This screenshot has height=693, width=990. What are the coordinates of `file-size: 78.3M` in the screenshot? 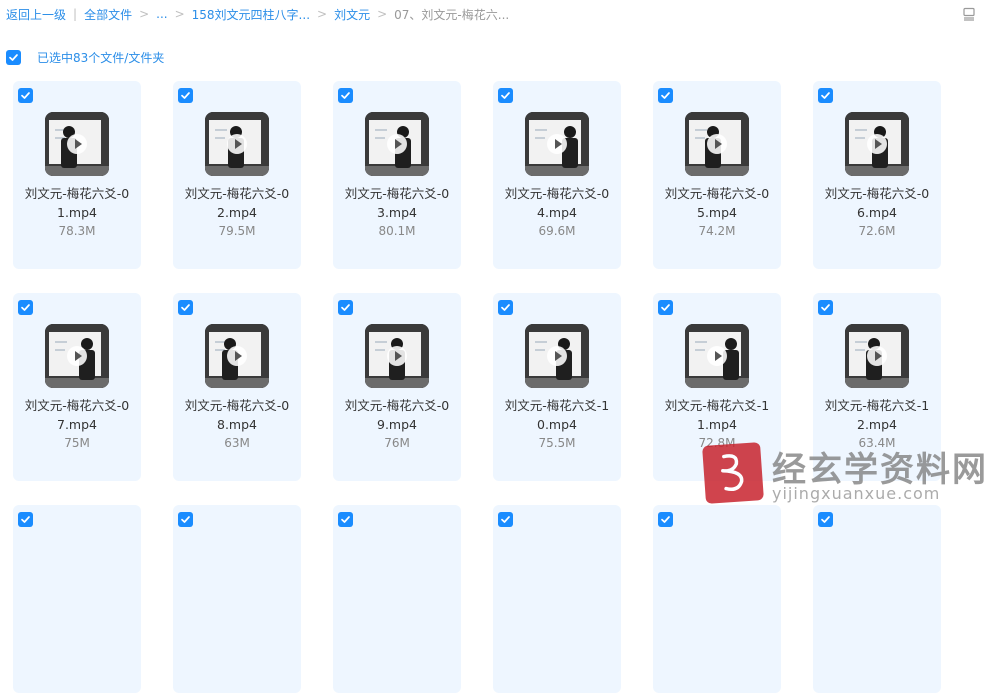 It's located at (77, 231).